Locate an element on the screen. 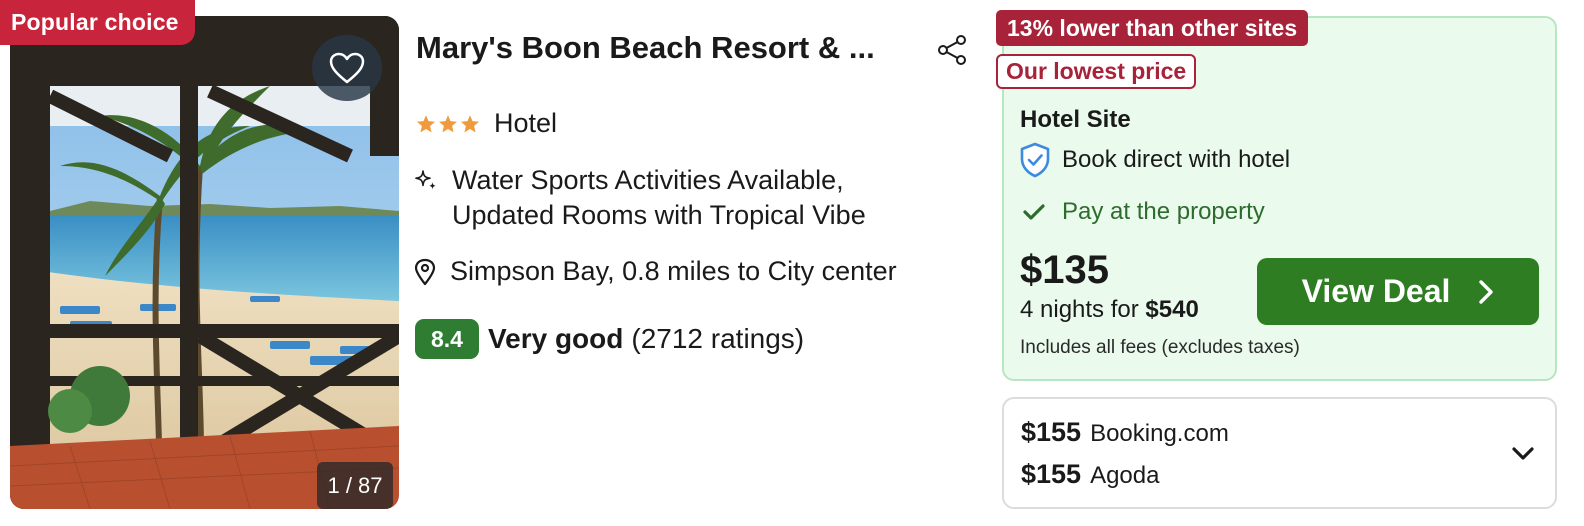 The width and height of the screenshot is (1584, 526). heart-icon is located at coordinates (347, 68).